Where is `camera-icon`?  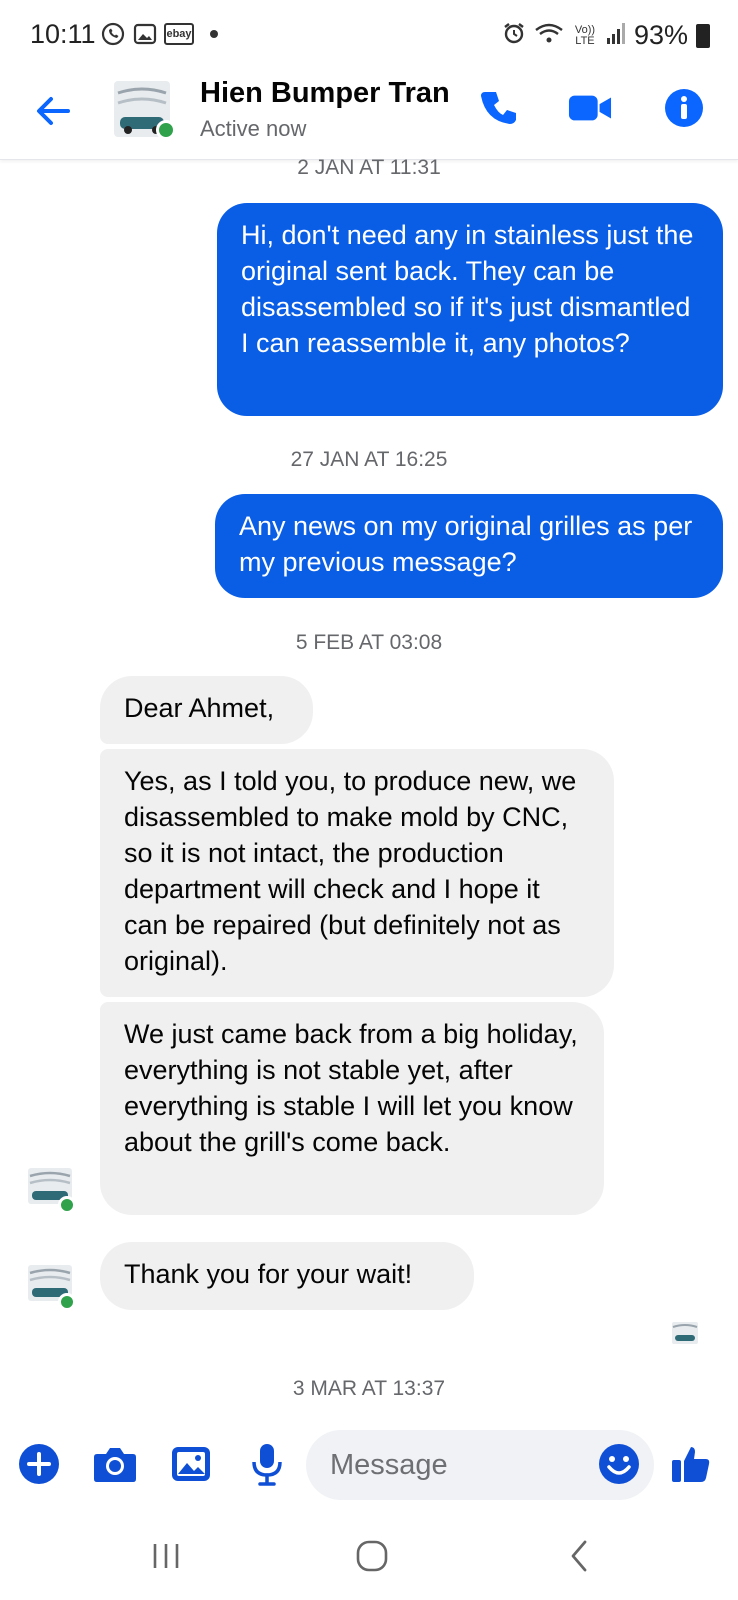 camera-icon is located at coordinates (115, 1465).